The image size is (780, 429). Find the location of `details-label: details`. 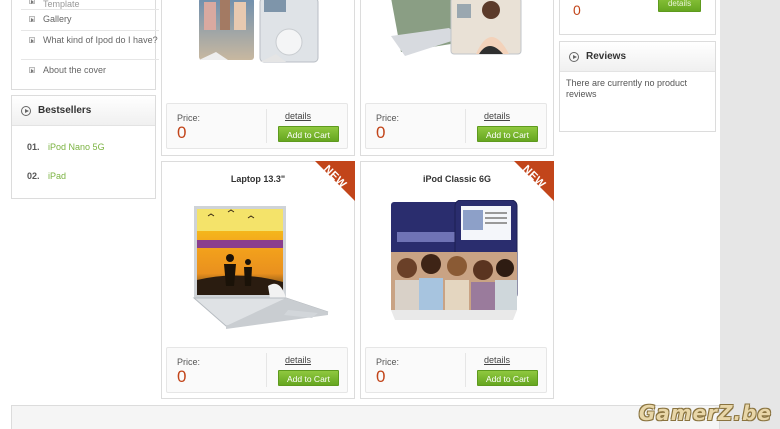

details-label: details is located at coordinates (679, 4).